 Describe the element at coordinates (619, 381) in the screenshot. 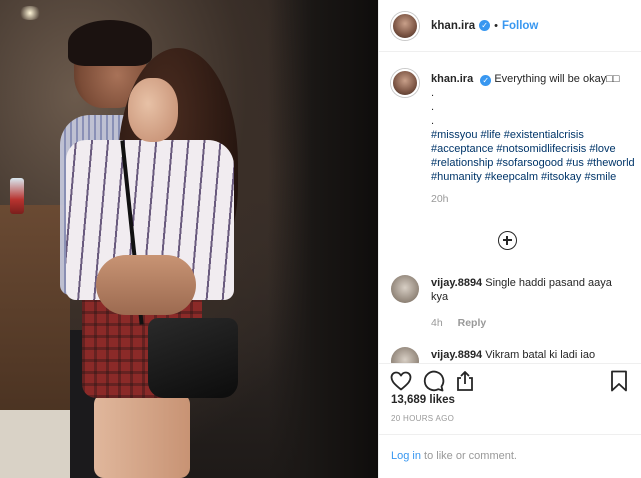

I see `bookmark-icon` at that location.